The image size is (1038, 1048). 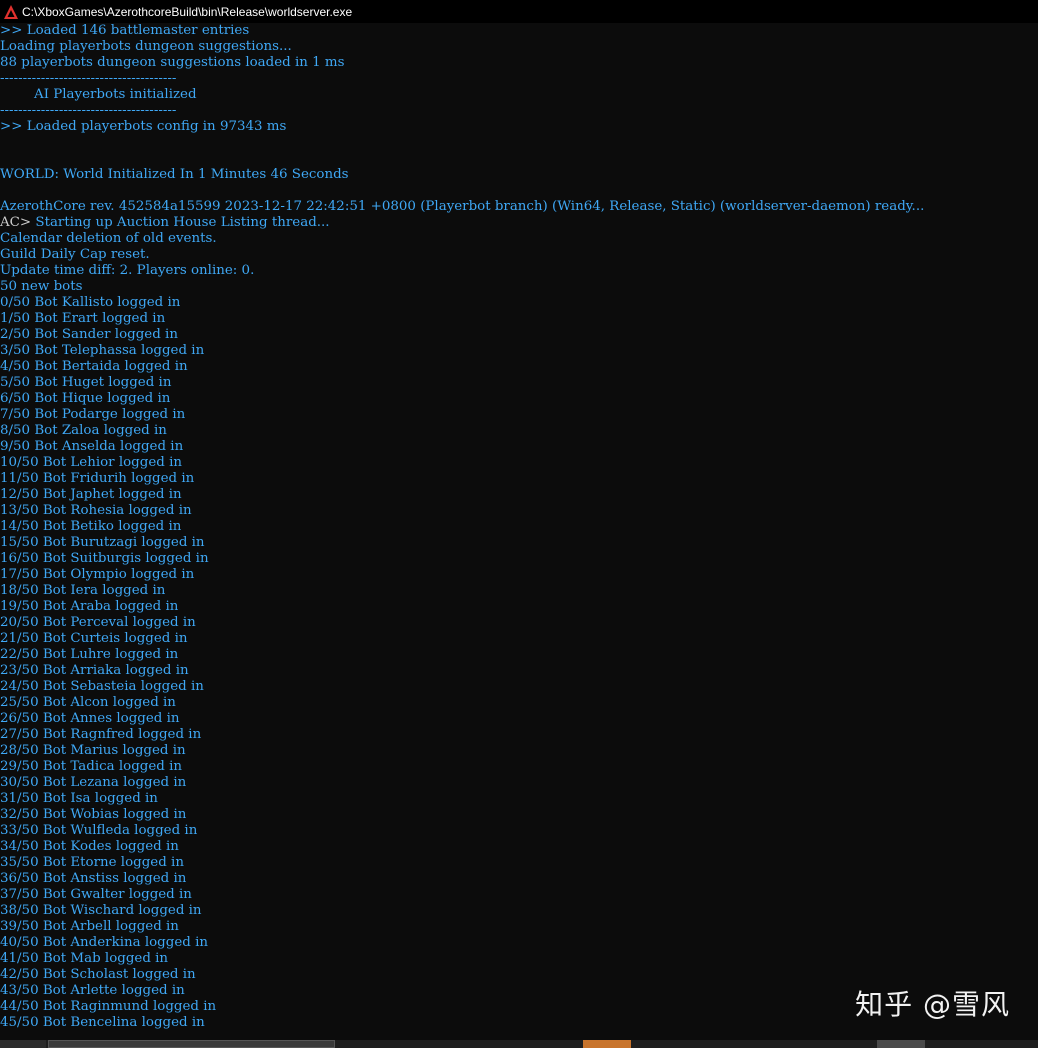 What do you see at coordinates (104, 942) in the screenshot?
I see `console-line-text: 40/50 Bot Anderkina logged in` at bounding box center [104, 942].